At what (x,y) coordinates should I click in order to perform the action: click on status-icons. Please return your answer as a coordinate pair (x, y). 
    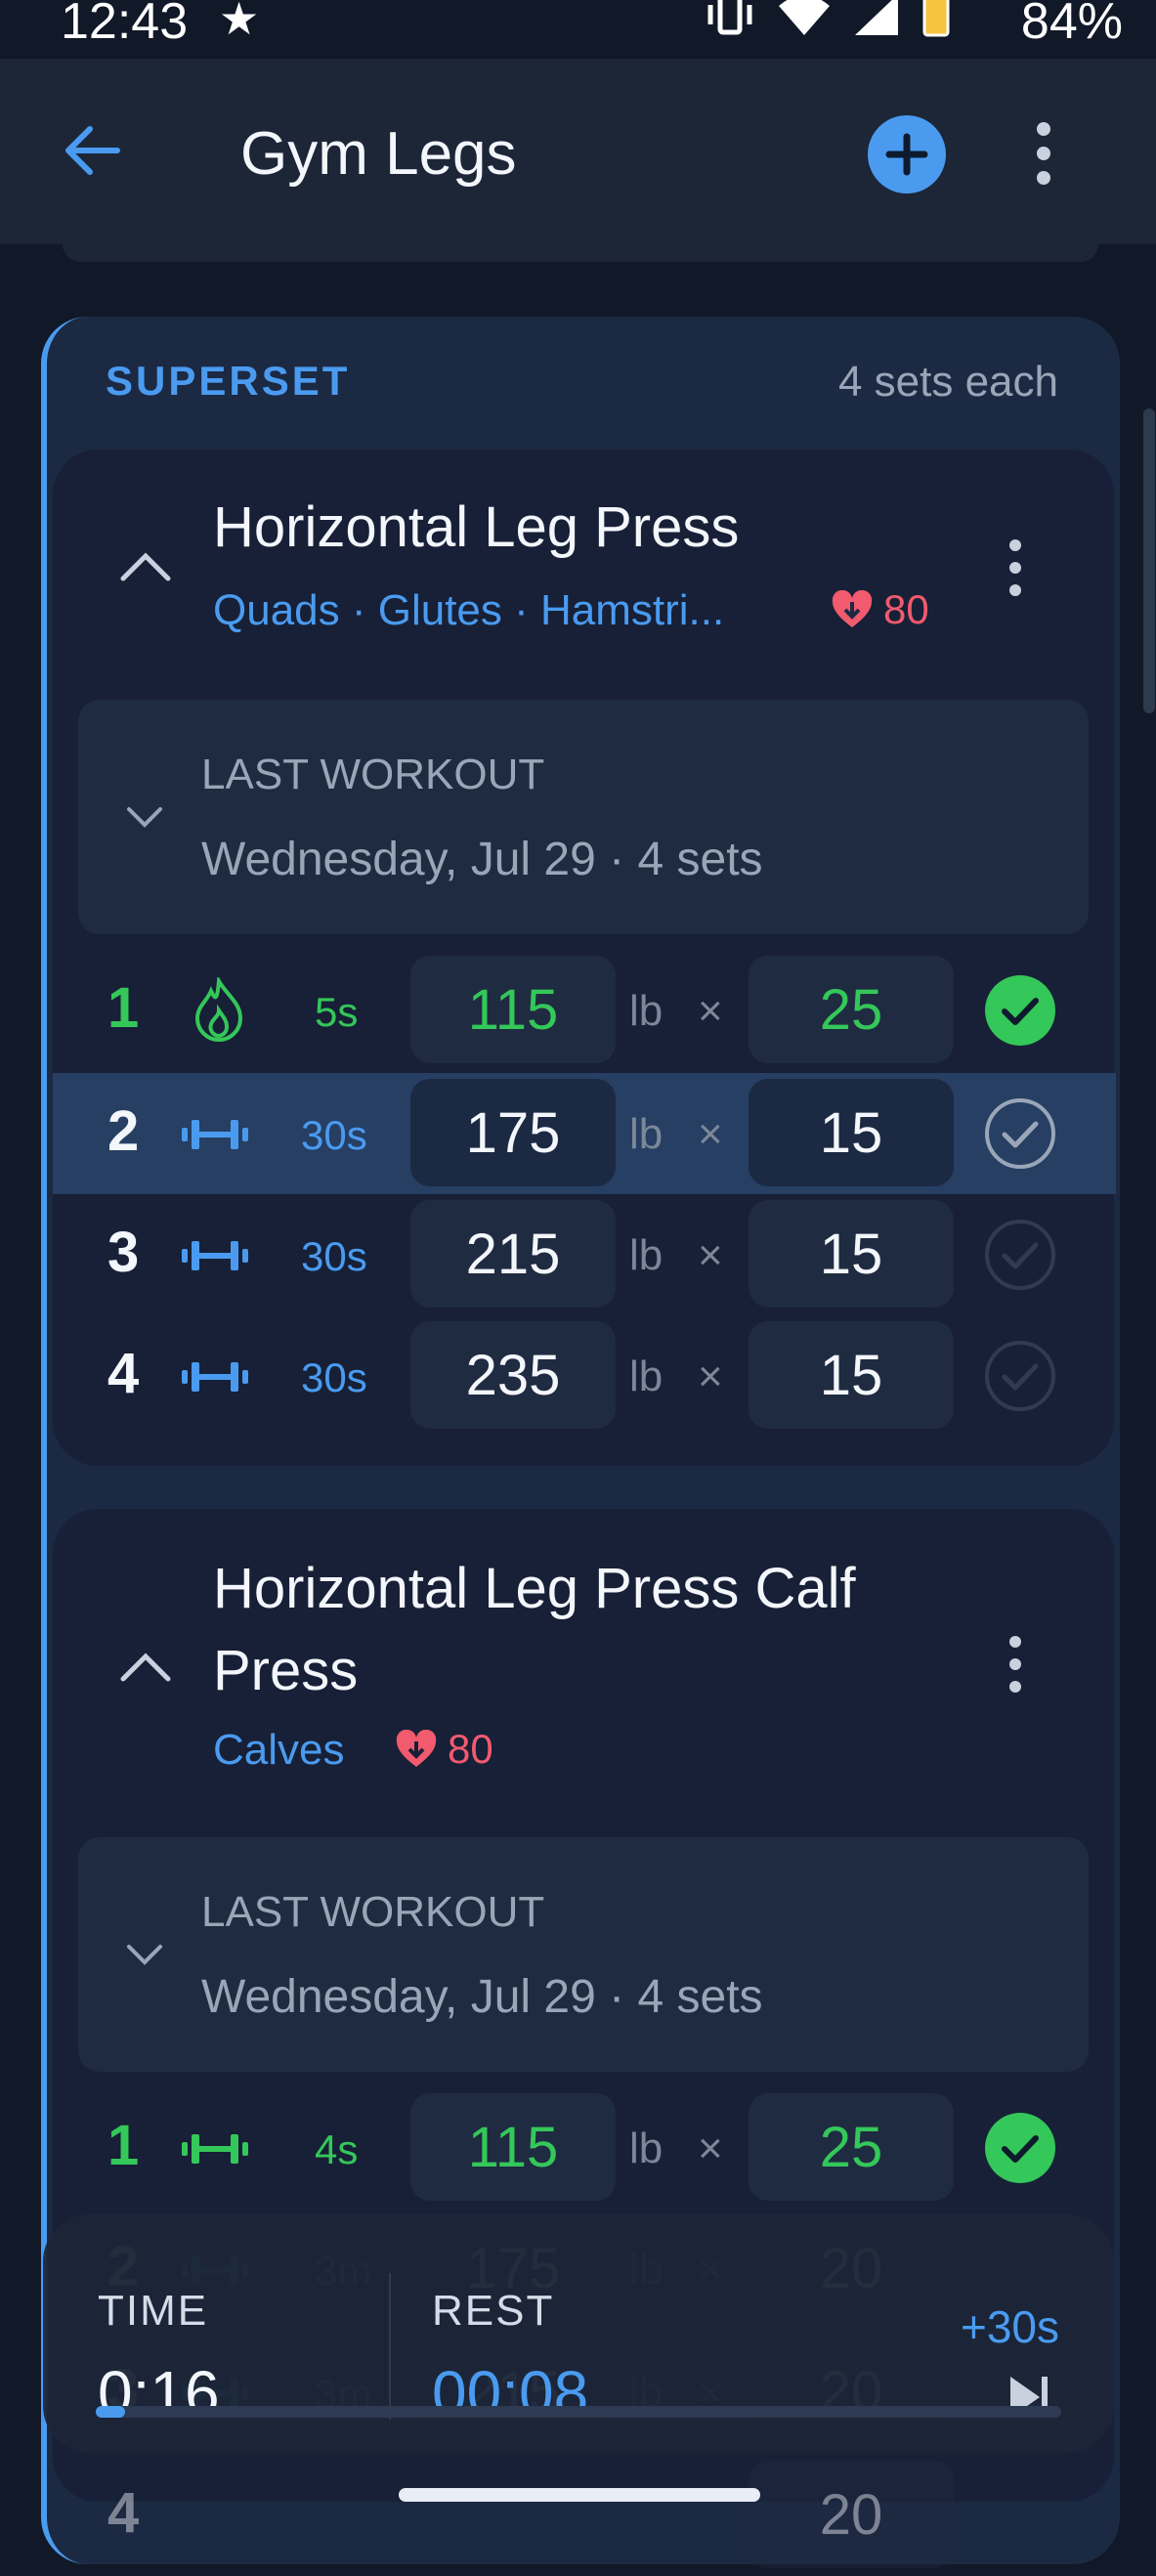
    Looking at the image, I should click on (828, 18).